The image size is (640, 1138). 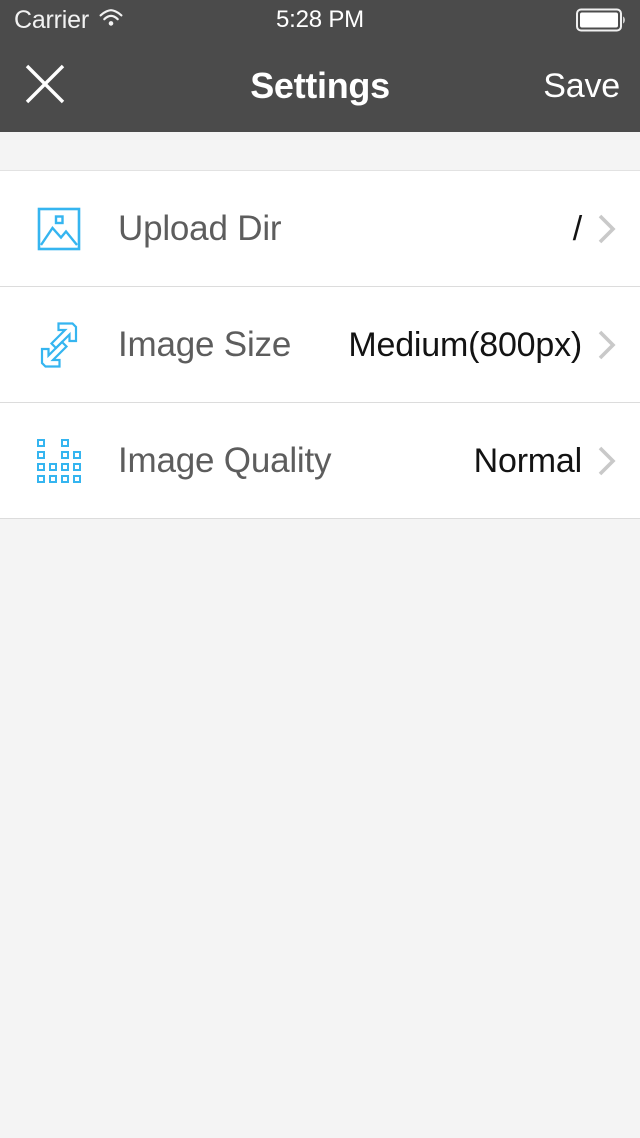 What do you see at coordinates (59, 345) in the screenshot?
I see `resize-arrows-icon` at bounding box center [59, 345].